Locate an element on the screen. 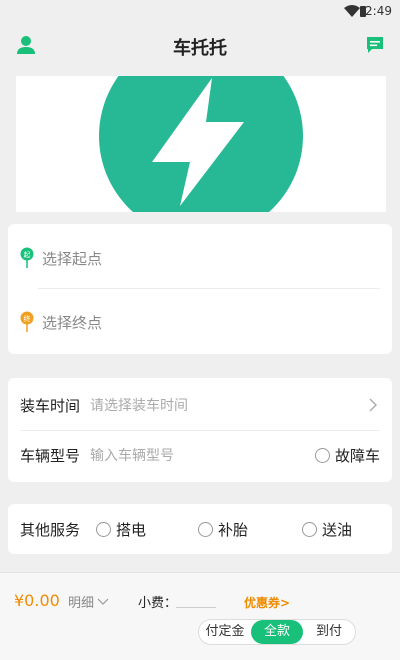 The image size is (400, 660). service-tire-radio: 补胎 is located at coordinates (223, 529).